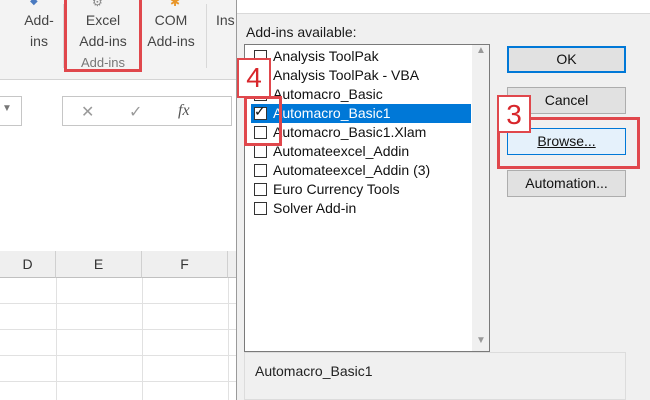  What do you see at coordinates (171, 20) in the screenshot?
I see `com-addins-label-line1: COM` at bounding box center [171, 20].